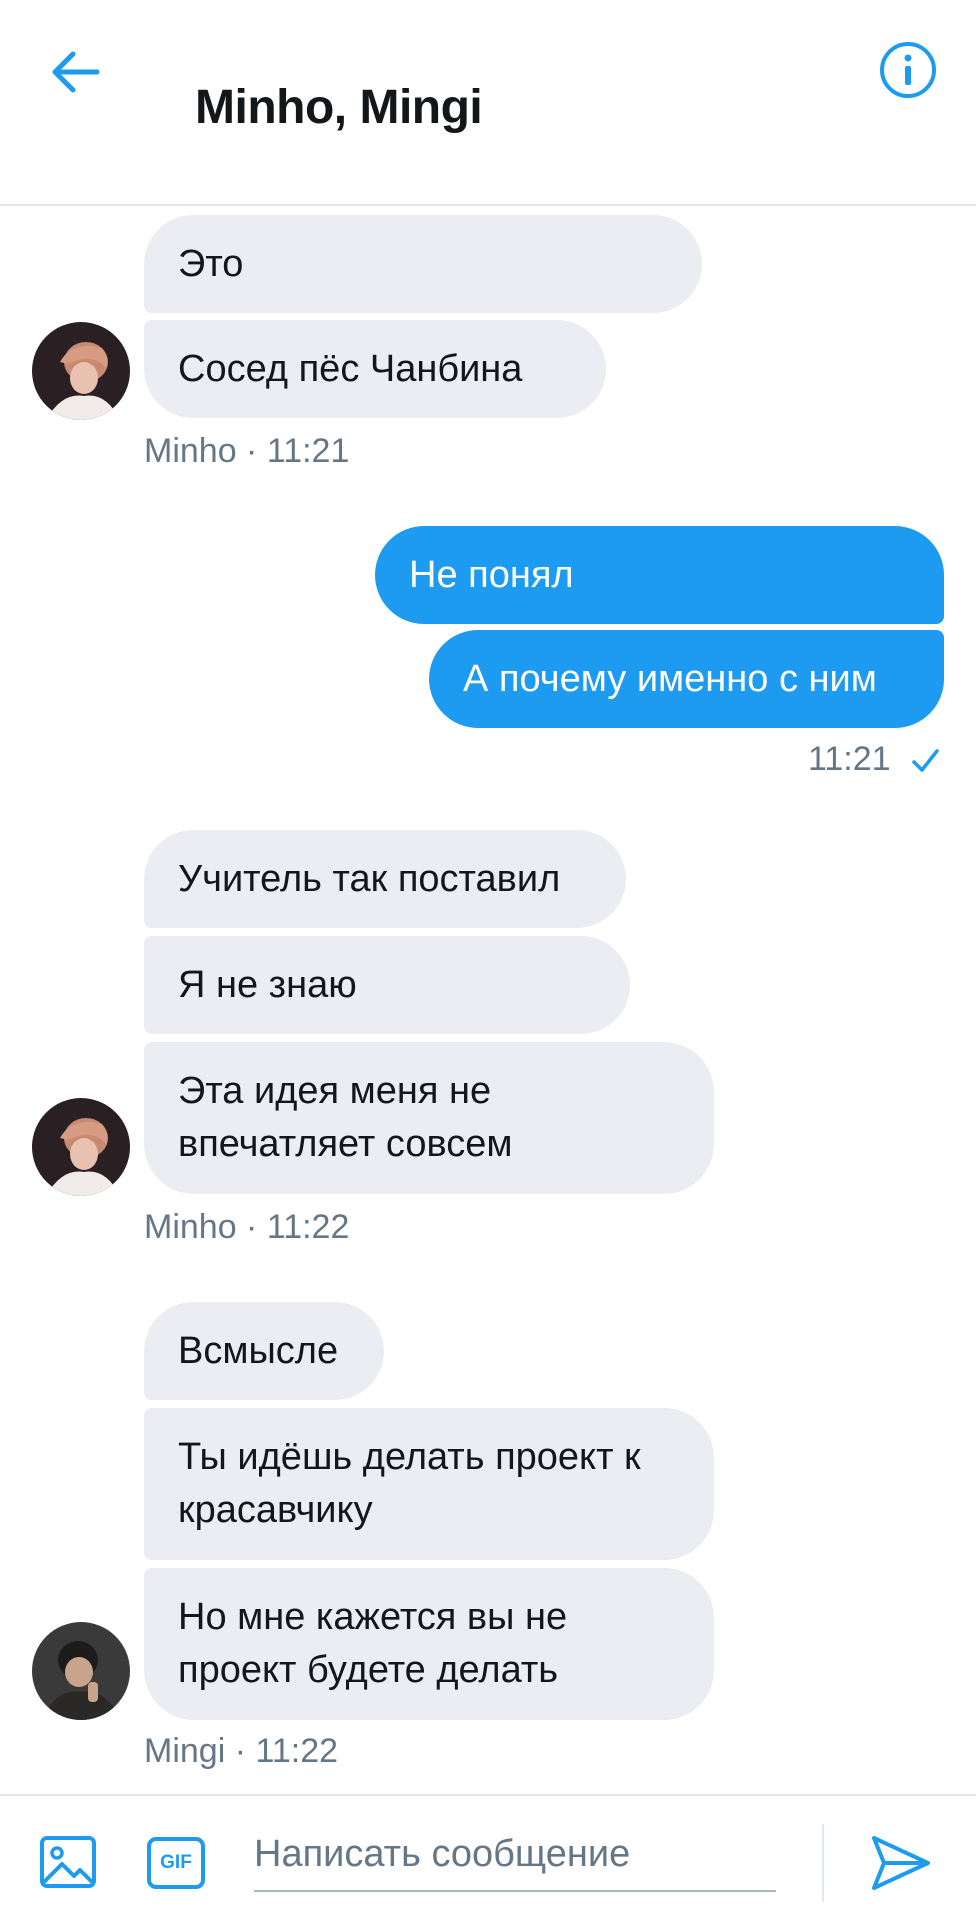 This screenshot has width=976, height=1922. What do you see at coordinates (375, 369) in the screenshot?
I see `message-bubble: Сосед пёс Чанбина` at bounding box center [375, 369].